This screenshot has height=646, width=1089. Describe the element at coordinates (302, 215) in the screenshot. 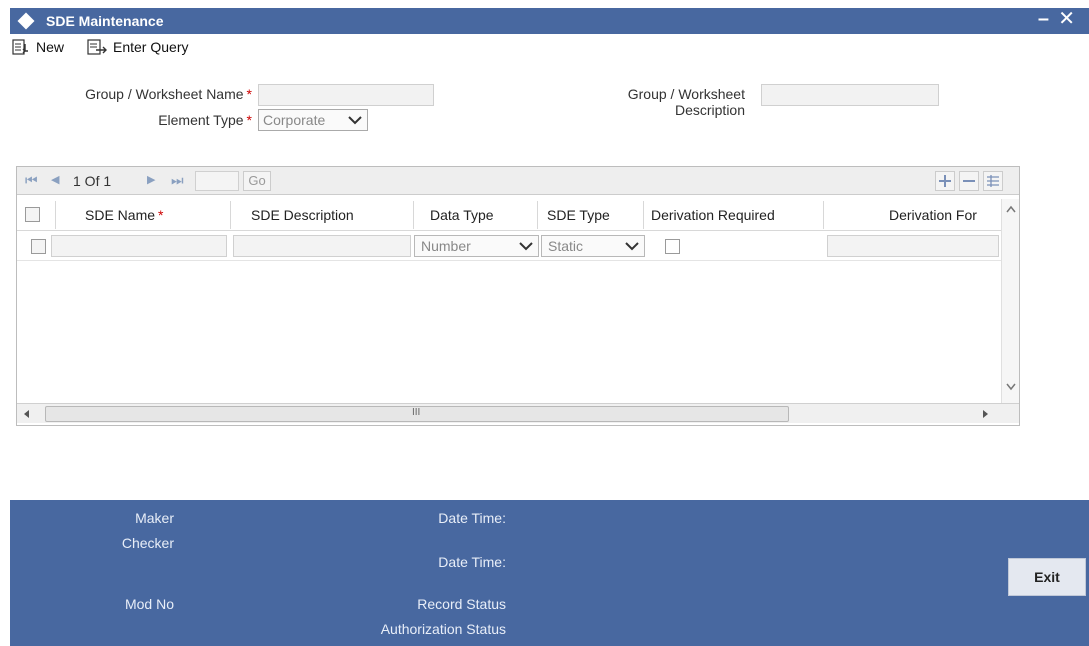

I see `column-header-sde-description: SDE Description` at that location.